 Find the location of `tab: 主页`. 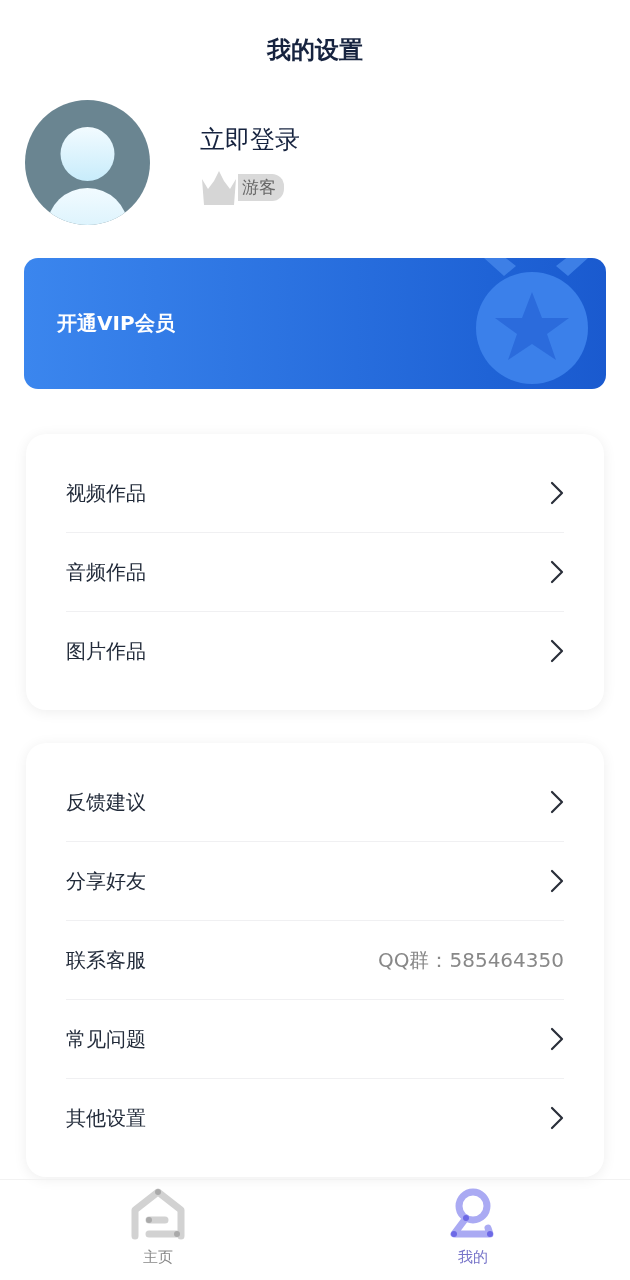

tab: 主页 is located at coordinates (157, 1230).